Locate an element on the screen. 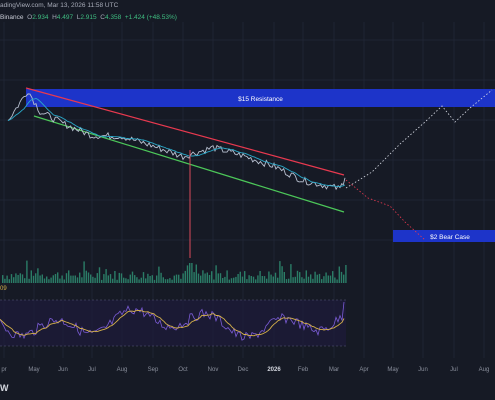  x-tick-label-12: Apr is located at coordinates (363, 370).